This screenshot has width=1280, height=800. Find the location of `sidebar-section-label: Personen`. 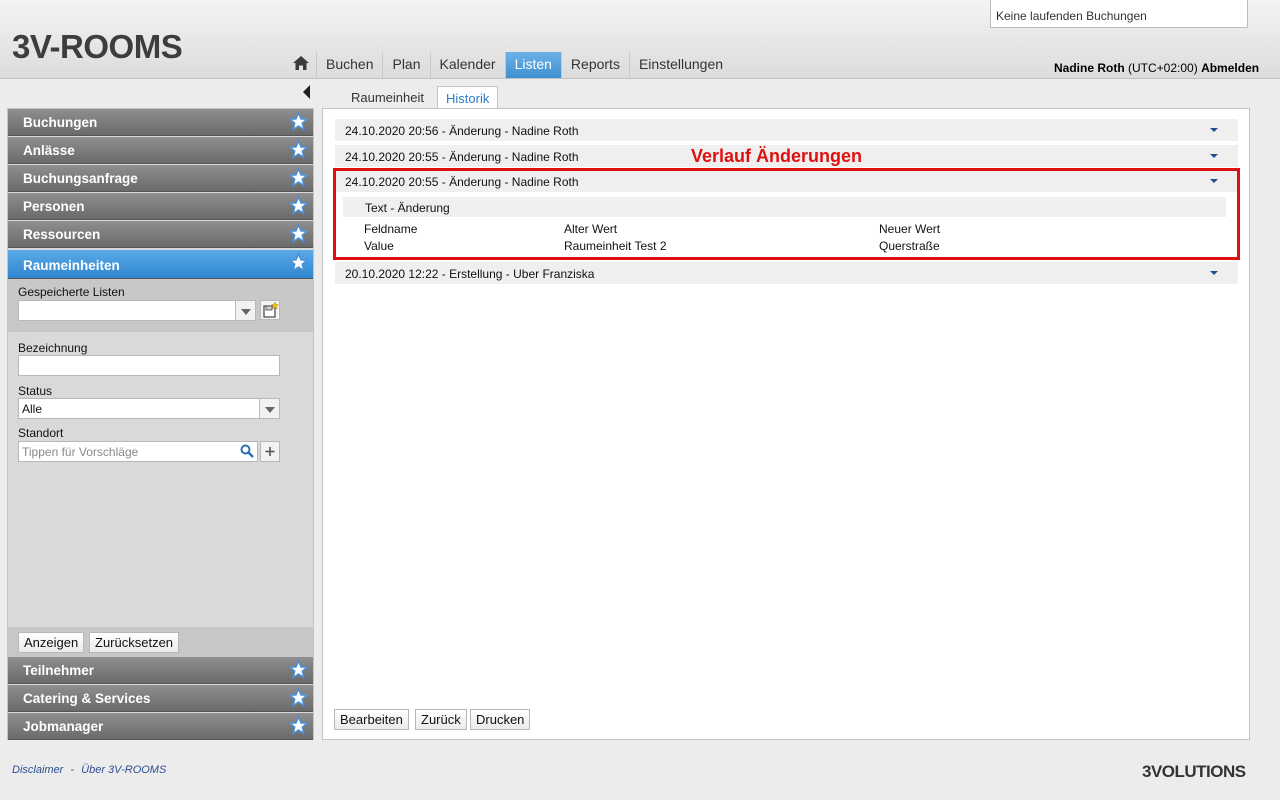

sidebar-section-label: Personen is located at coordinates (54, 206).